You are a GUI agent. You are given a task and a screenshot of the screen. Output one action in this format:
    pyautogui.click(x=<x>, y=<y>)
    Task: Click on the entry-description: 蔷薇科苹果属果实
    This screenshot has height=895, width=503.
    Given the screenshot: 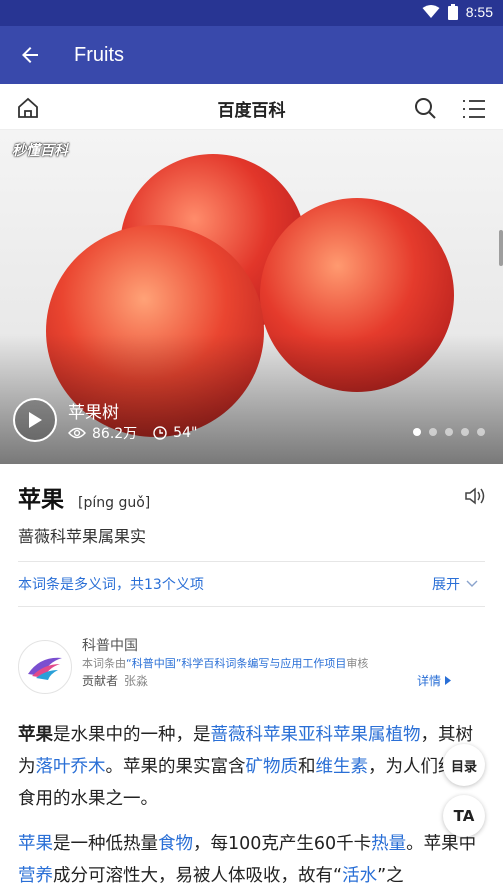 What is the action you would take?
    pyautogui.click(x=82, y=536)
    